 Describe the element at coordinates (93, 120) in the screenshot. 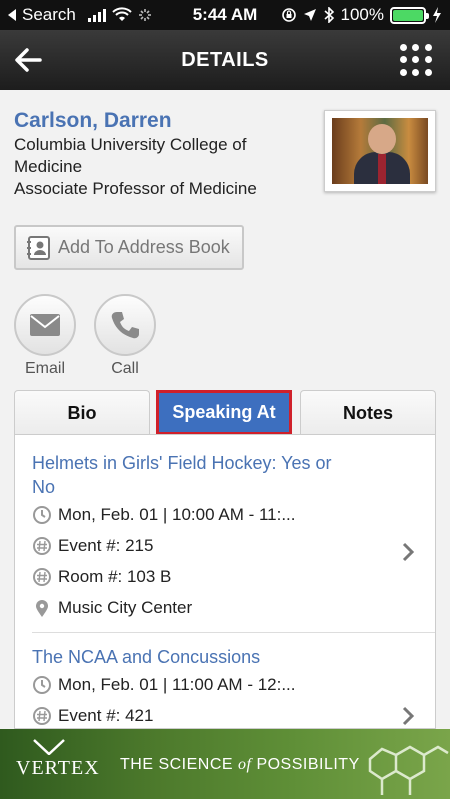

I see `speaker-name: Carlson, Darren` at that location.